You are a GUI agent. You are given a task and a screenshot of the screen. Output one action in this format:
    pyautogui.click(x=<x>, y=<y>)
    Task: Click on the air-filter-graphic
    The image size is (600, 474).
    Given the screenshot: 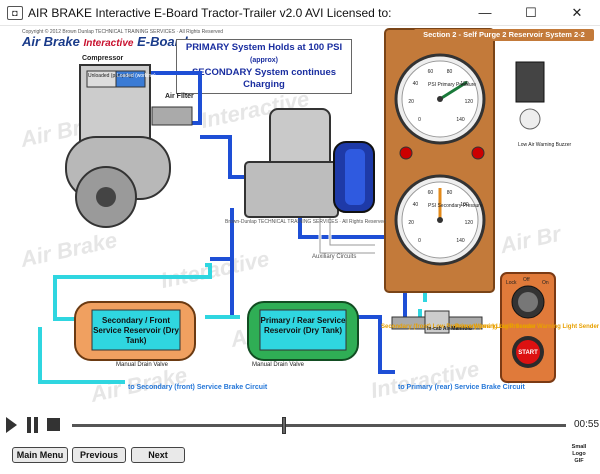 What is the action you would take?
    pyautogui.click(x=172, y=116)
    